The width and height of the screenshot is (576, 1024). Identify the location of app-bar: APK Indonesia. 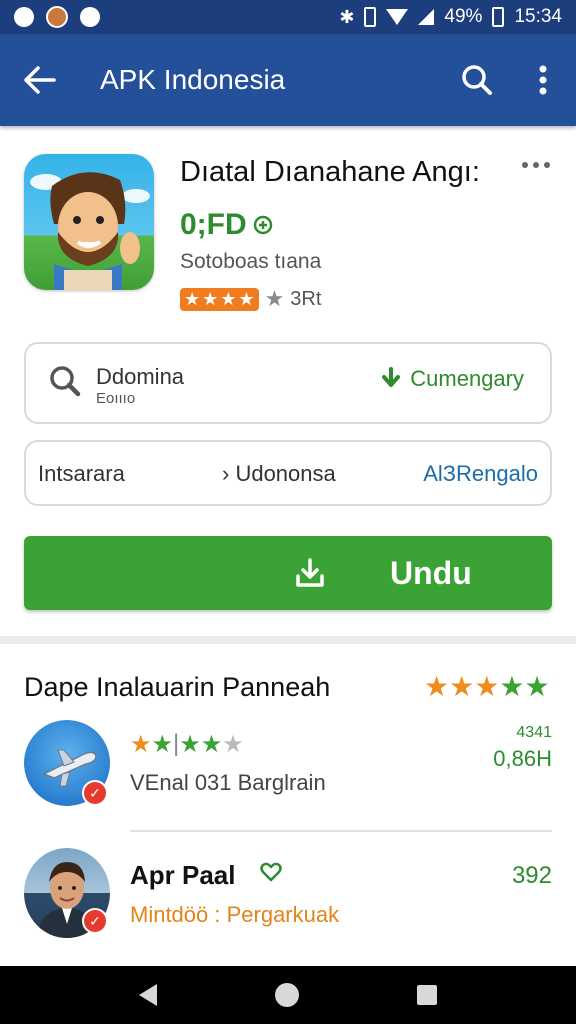
(288, 80).